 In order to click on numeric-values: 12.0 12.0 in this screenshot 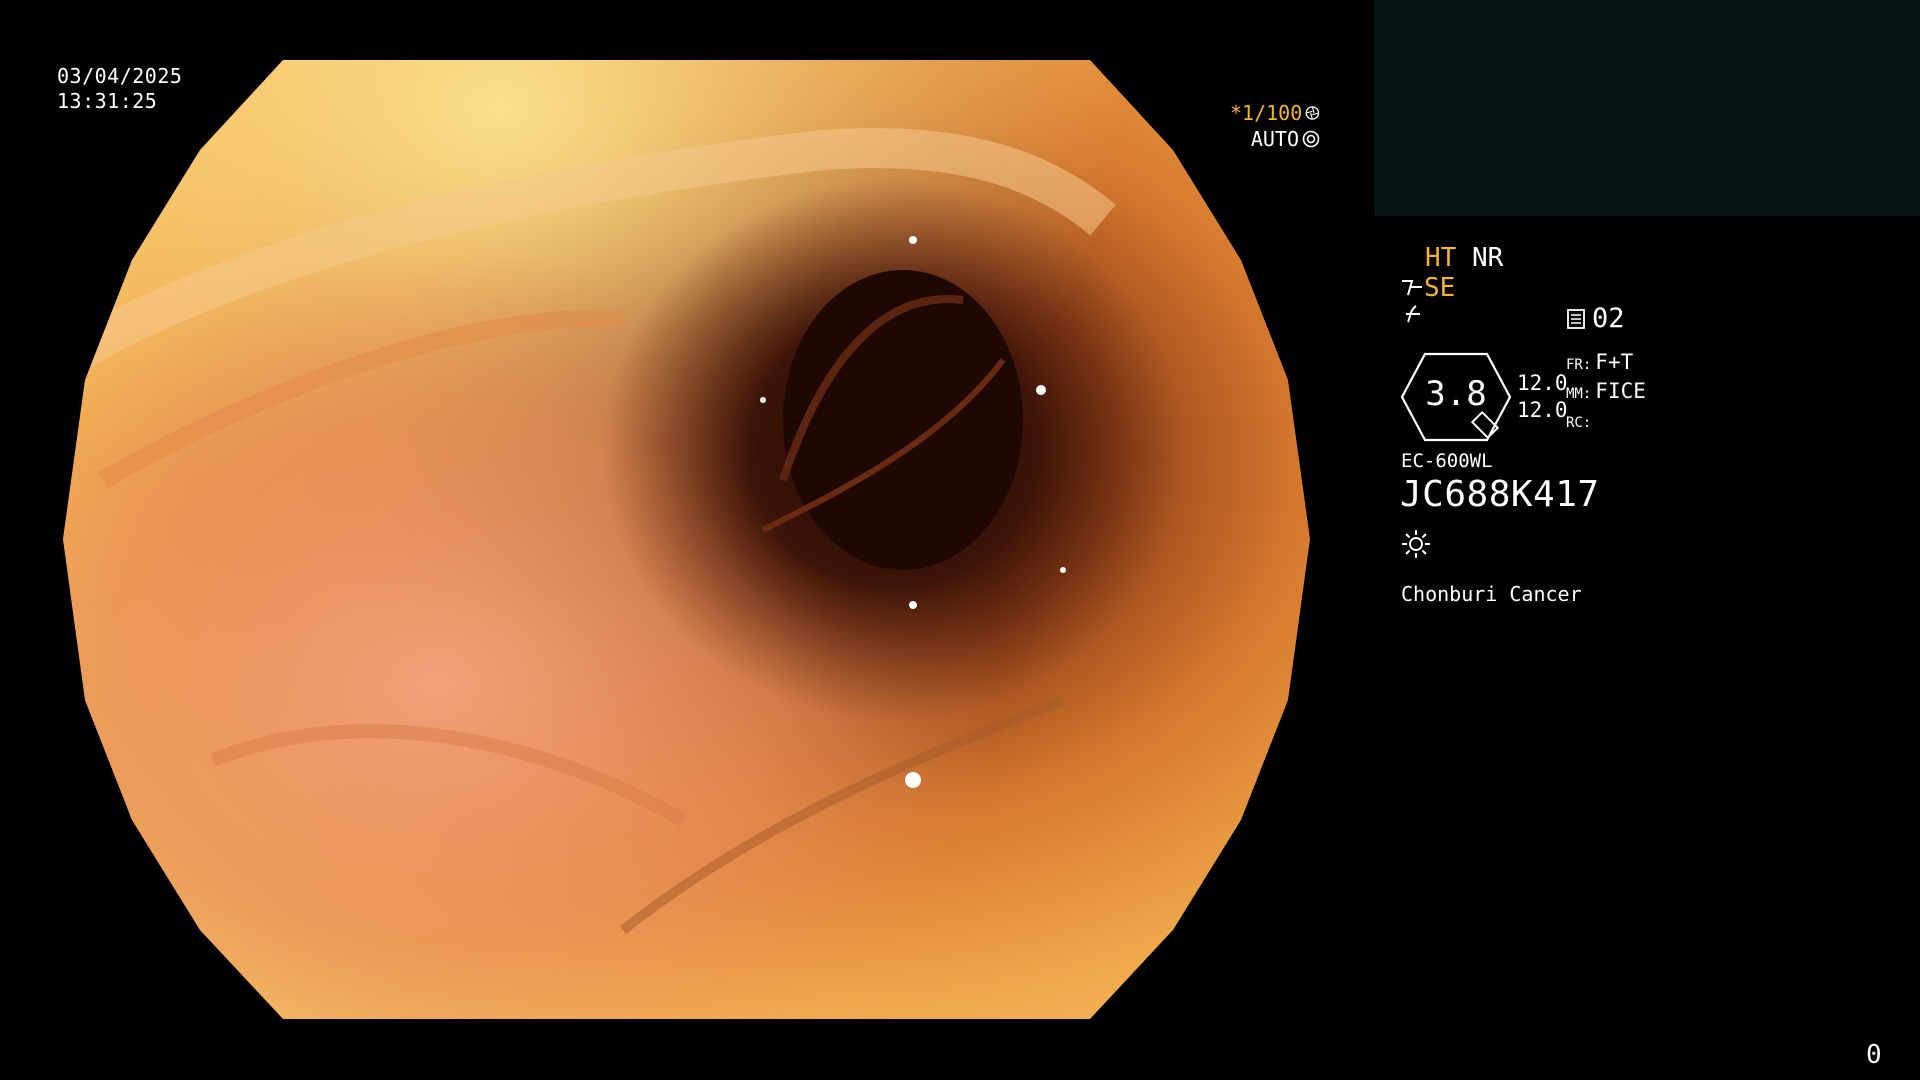, I will do `click(1542, 397)`.